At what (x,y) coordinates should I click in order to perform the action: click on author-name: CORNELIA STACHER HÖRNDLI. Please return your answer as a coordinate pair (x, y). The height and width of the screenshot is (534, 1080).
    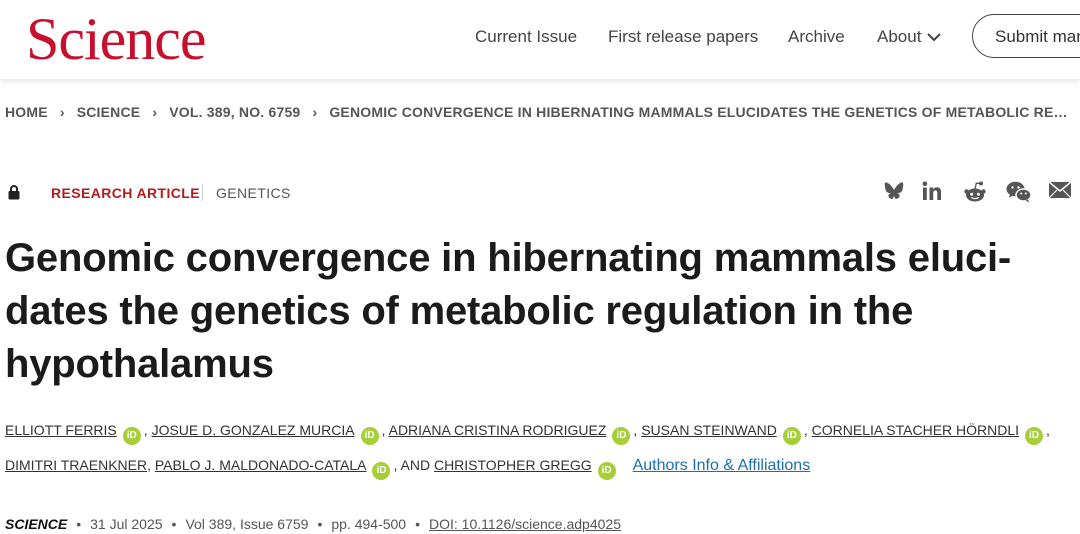
    Looking at the image, I should click on (915, 430).